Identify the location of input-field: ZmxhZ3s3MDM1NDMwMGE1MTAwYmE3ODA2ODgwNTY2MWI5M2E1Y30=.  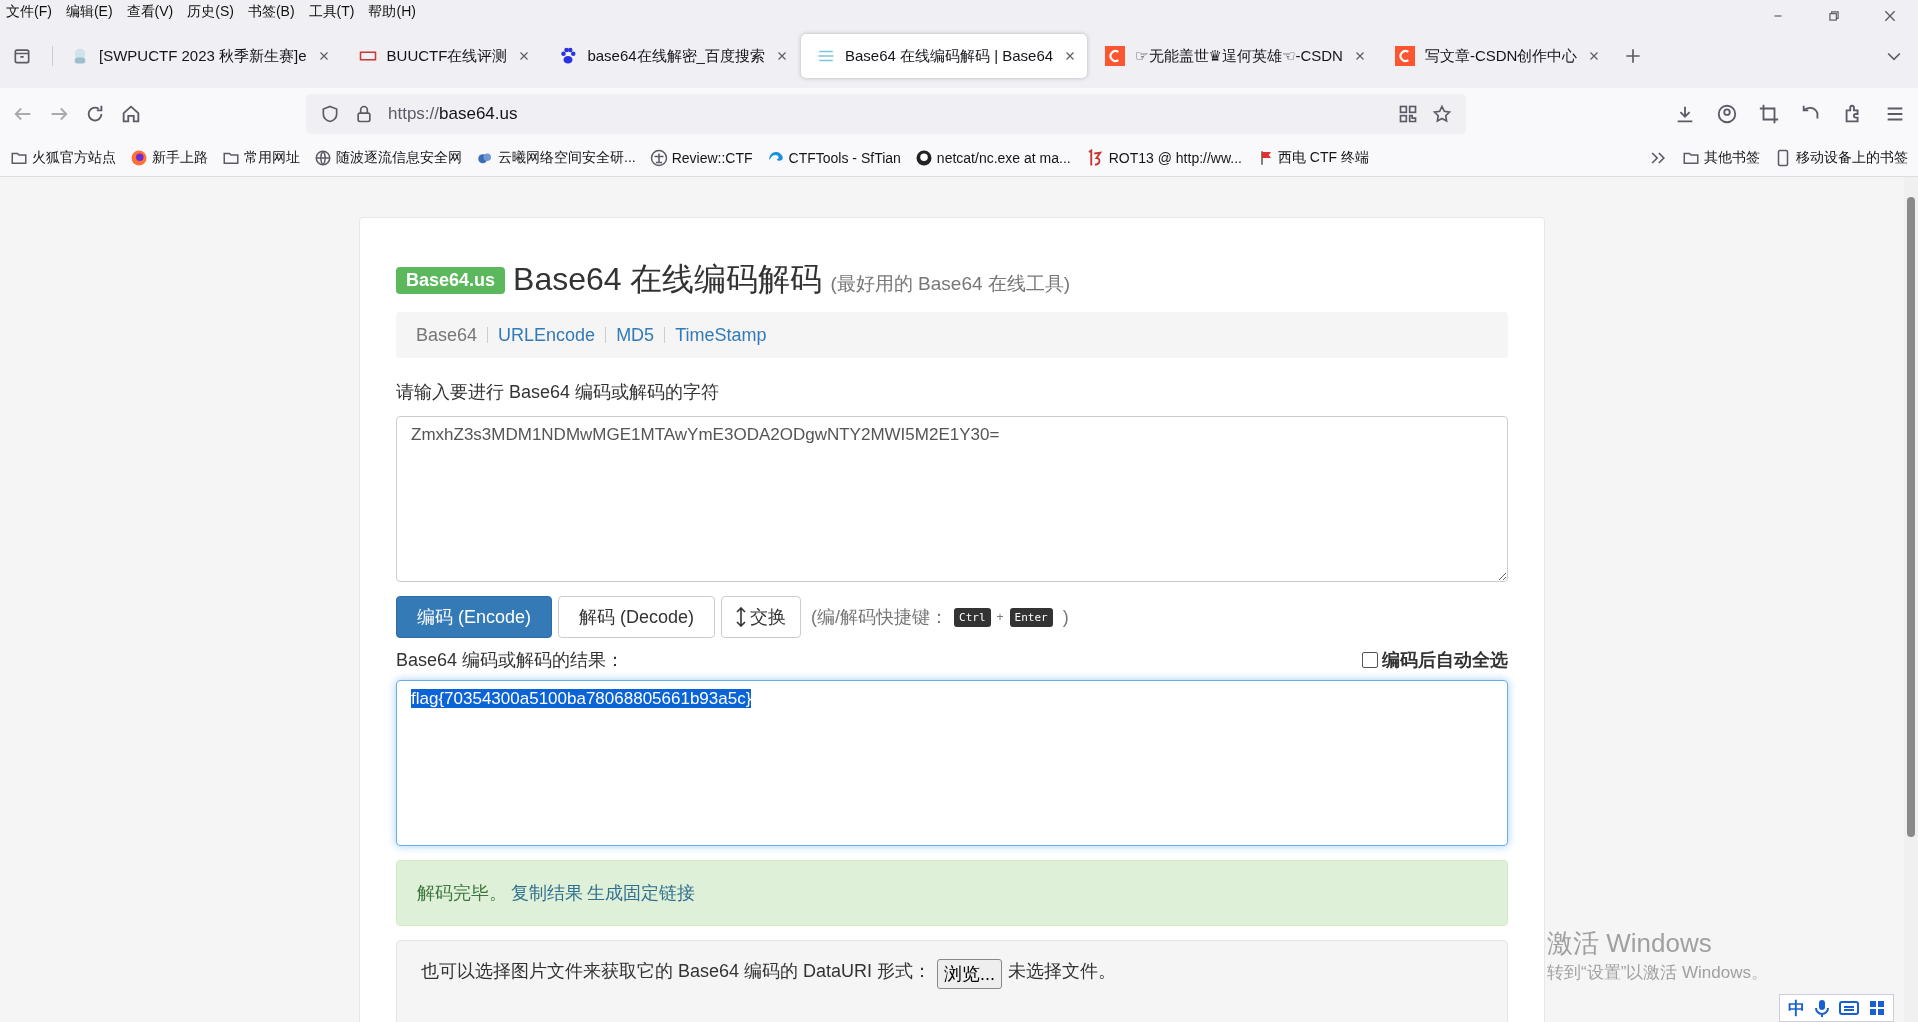
(952, 499).